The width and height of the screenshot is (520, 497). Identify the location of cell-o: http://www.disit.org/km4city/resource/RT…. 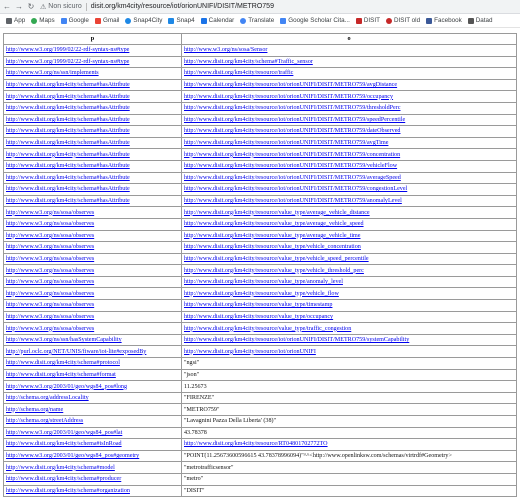
(349, 444).